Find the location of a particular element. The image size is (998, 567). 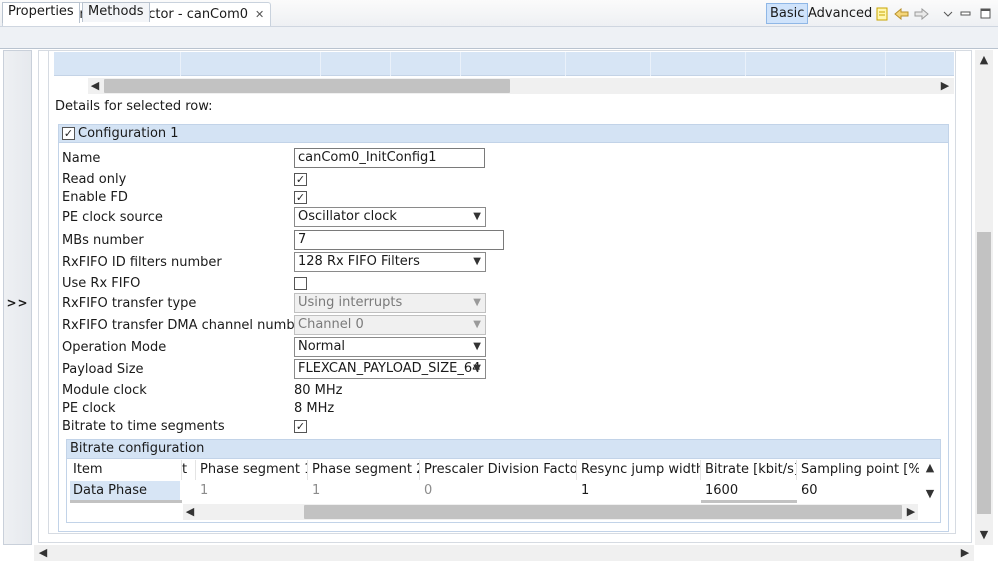

pe-clock-source-label: PE clock source is located at coordinates (112, 217).